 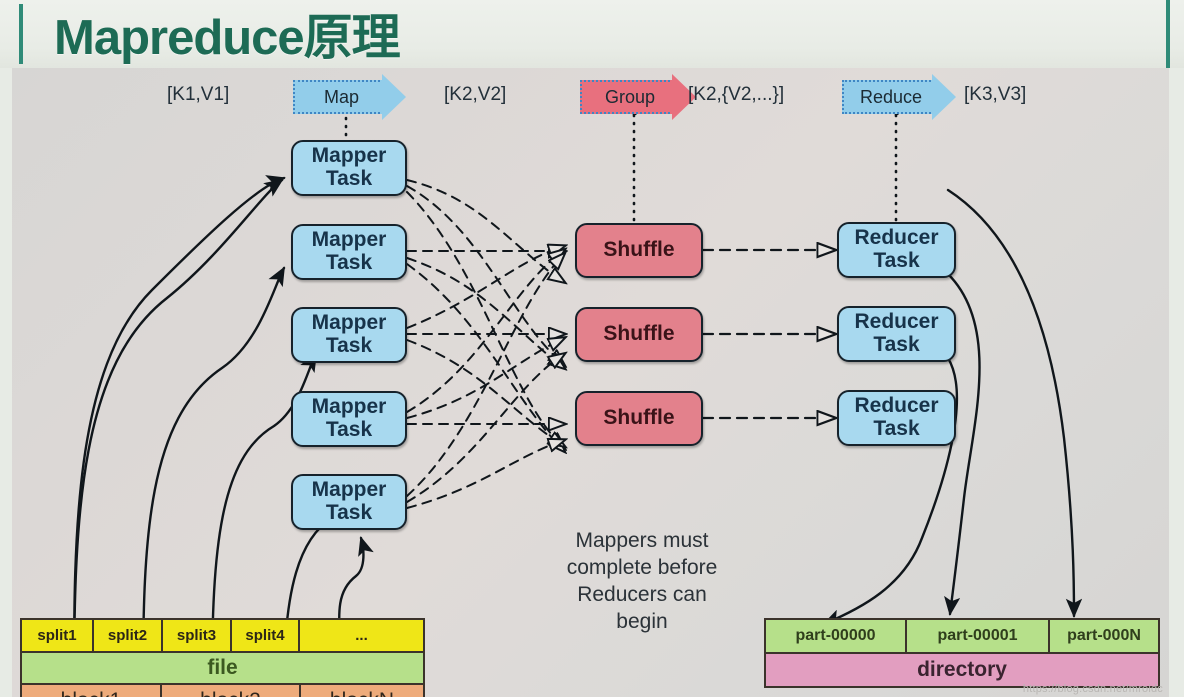 I want to click on shuffle-node-3: Shuffle, so click(x=639, y=418).